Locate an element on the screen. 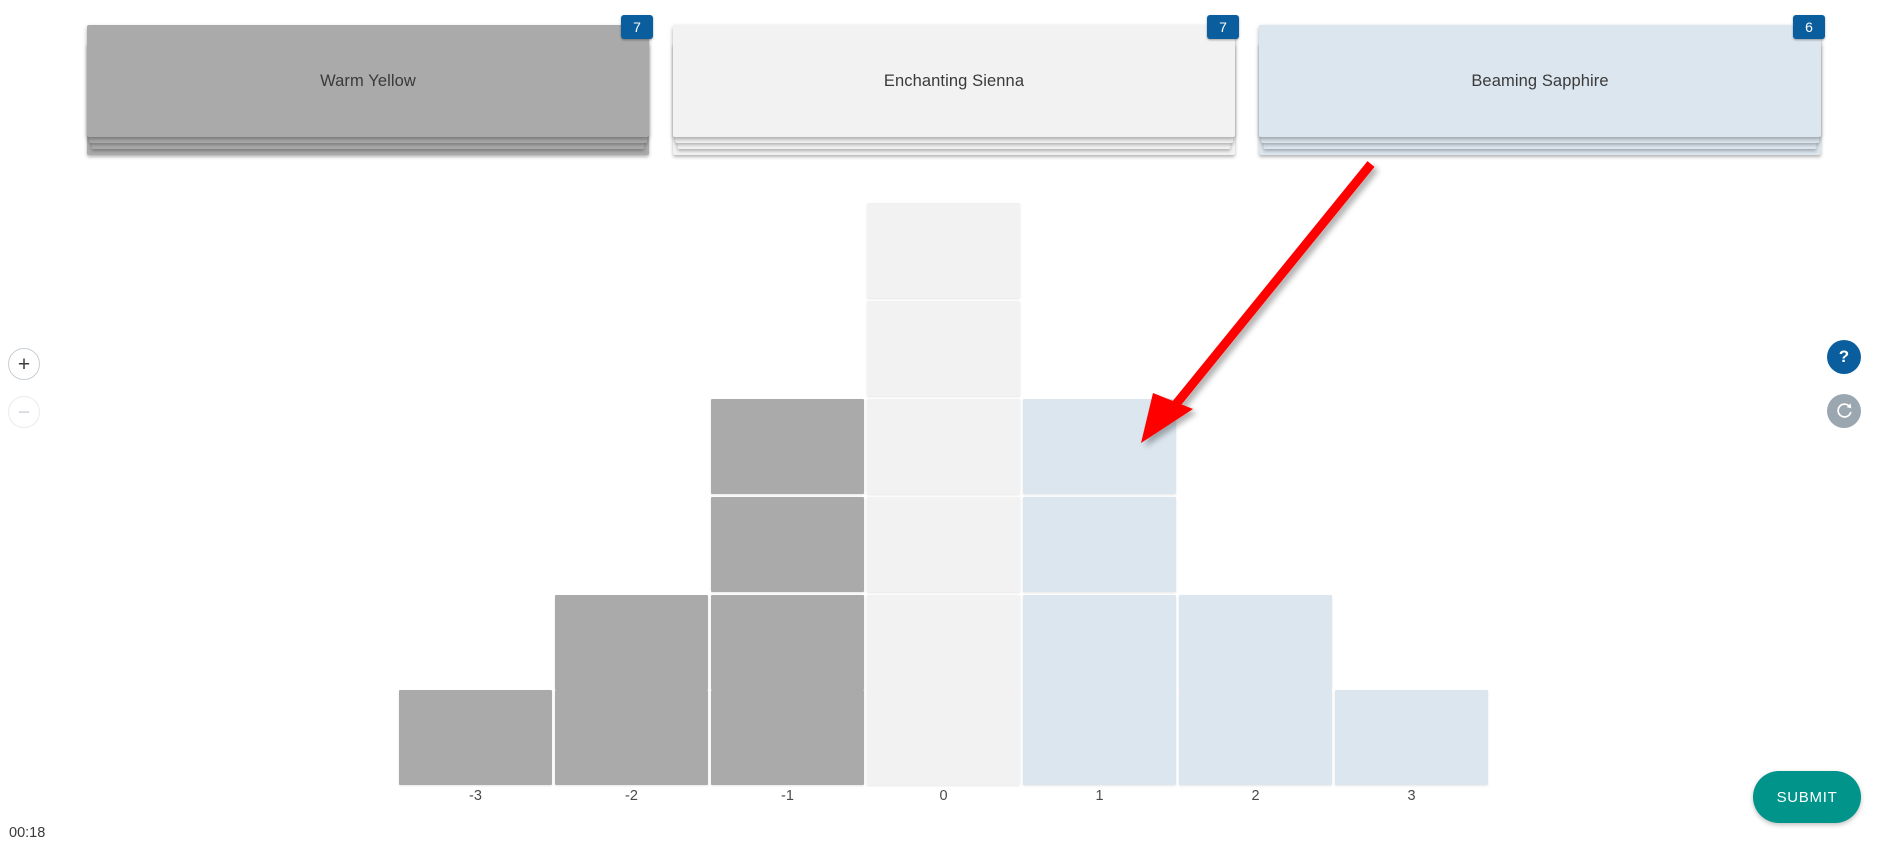 The image size is (1894, 854). help-button: ? is located at coordinates (1844, 357).